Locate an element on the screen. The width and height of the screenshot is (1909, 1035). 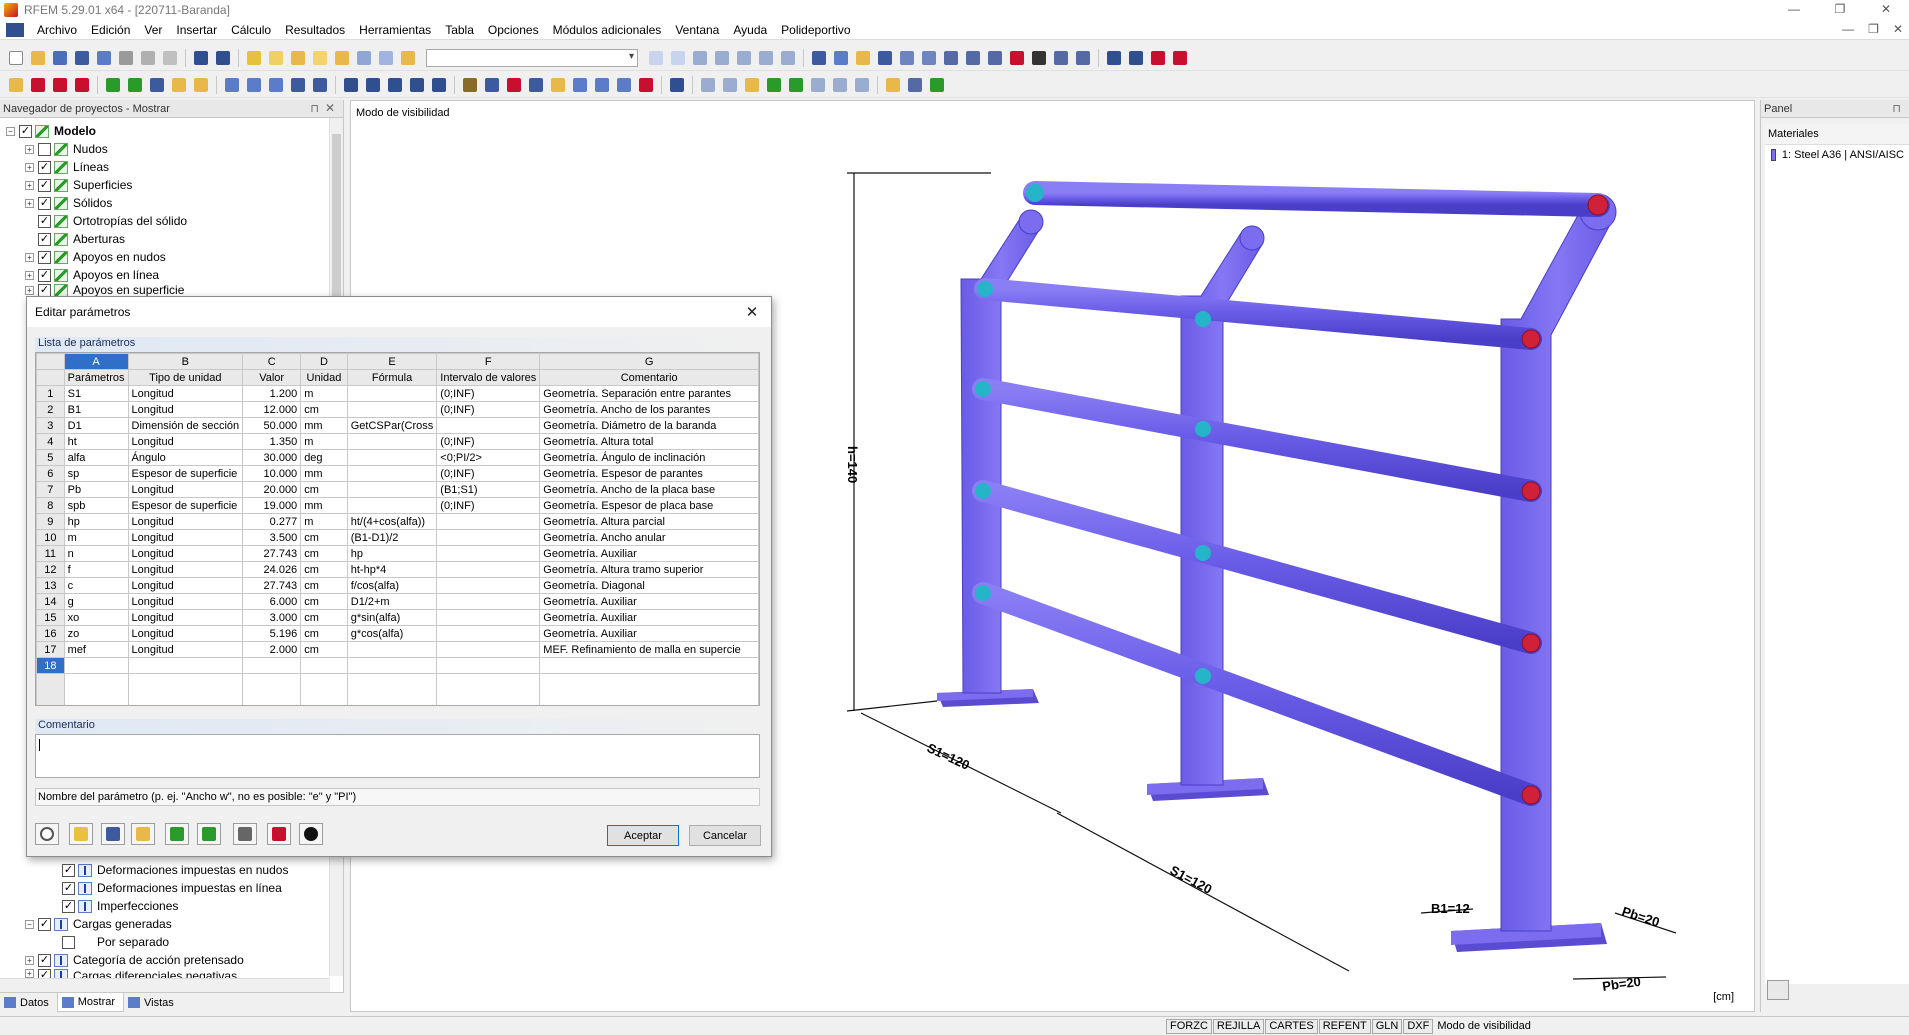
menu-insertar: Insertar is located at coordinates (196, 30).